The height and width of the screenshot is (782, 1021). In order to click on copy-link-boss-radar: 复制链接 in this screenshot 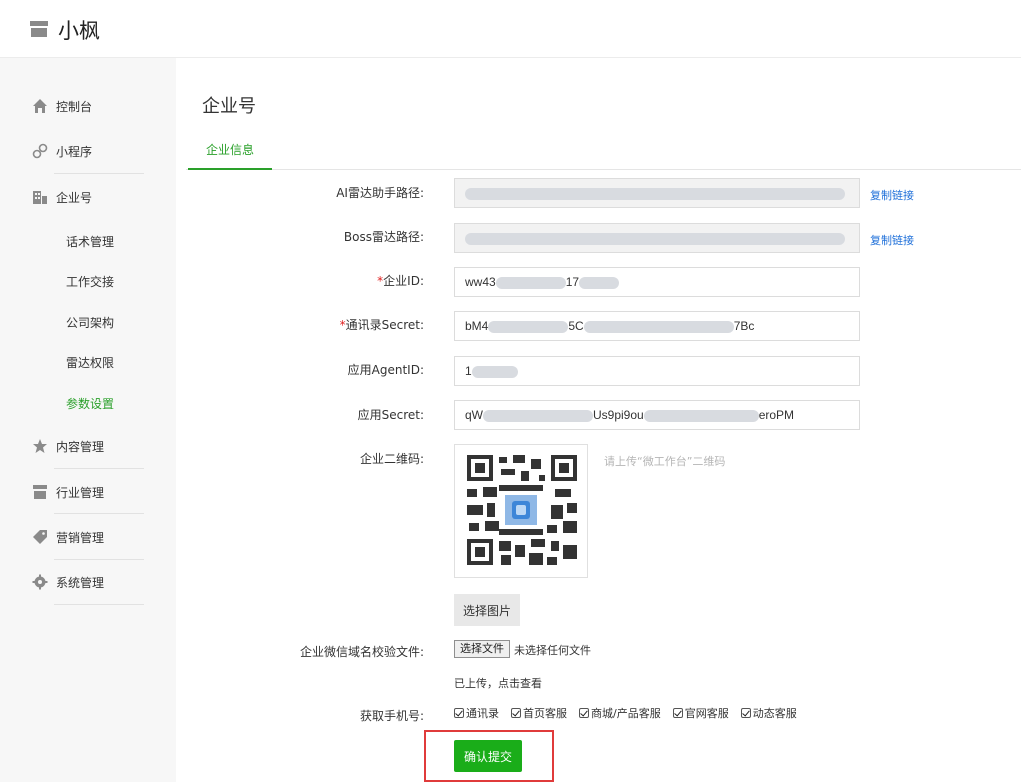, I will do `click(892, 240)`.